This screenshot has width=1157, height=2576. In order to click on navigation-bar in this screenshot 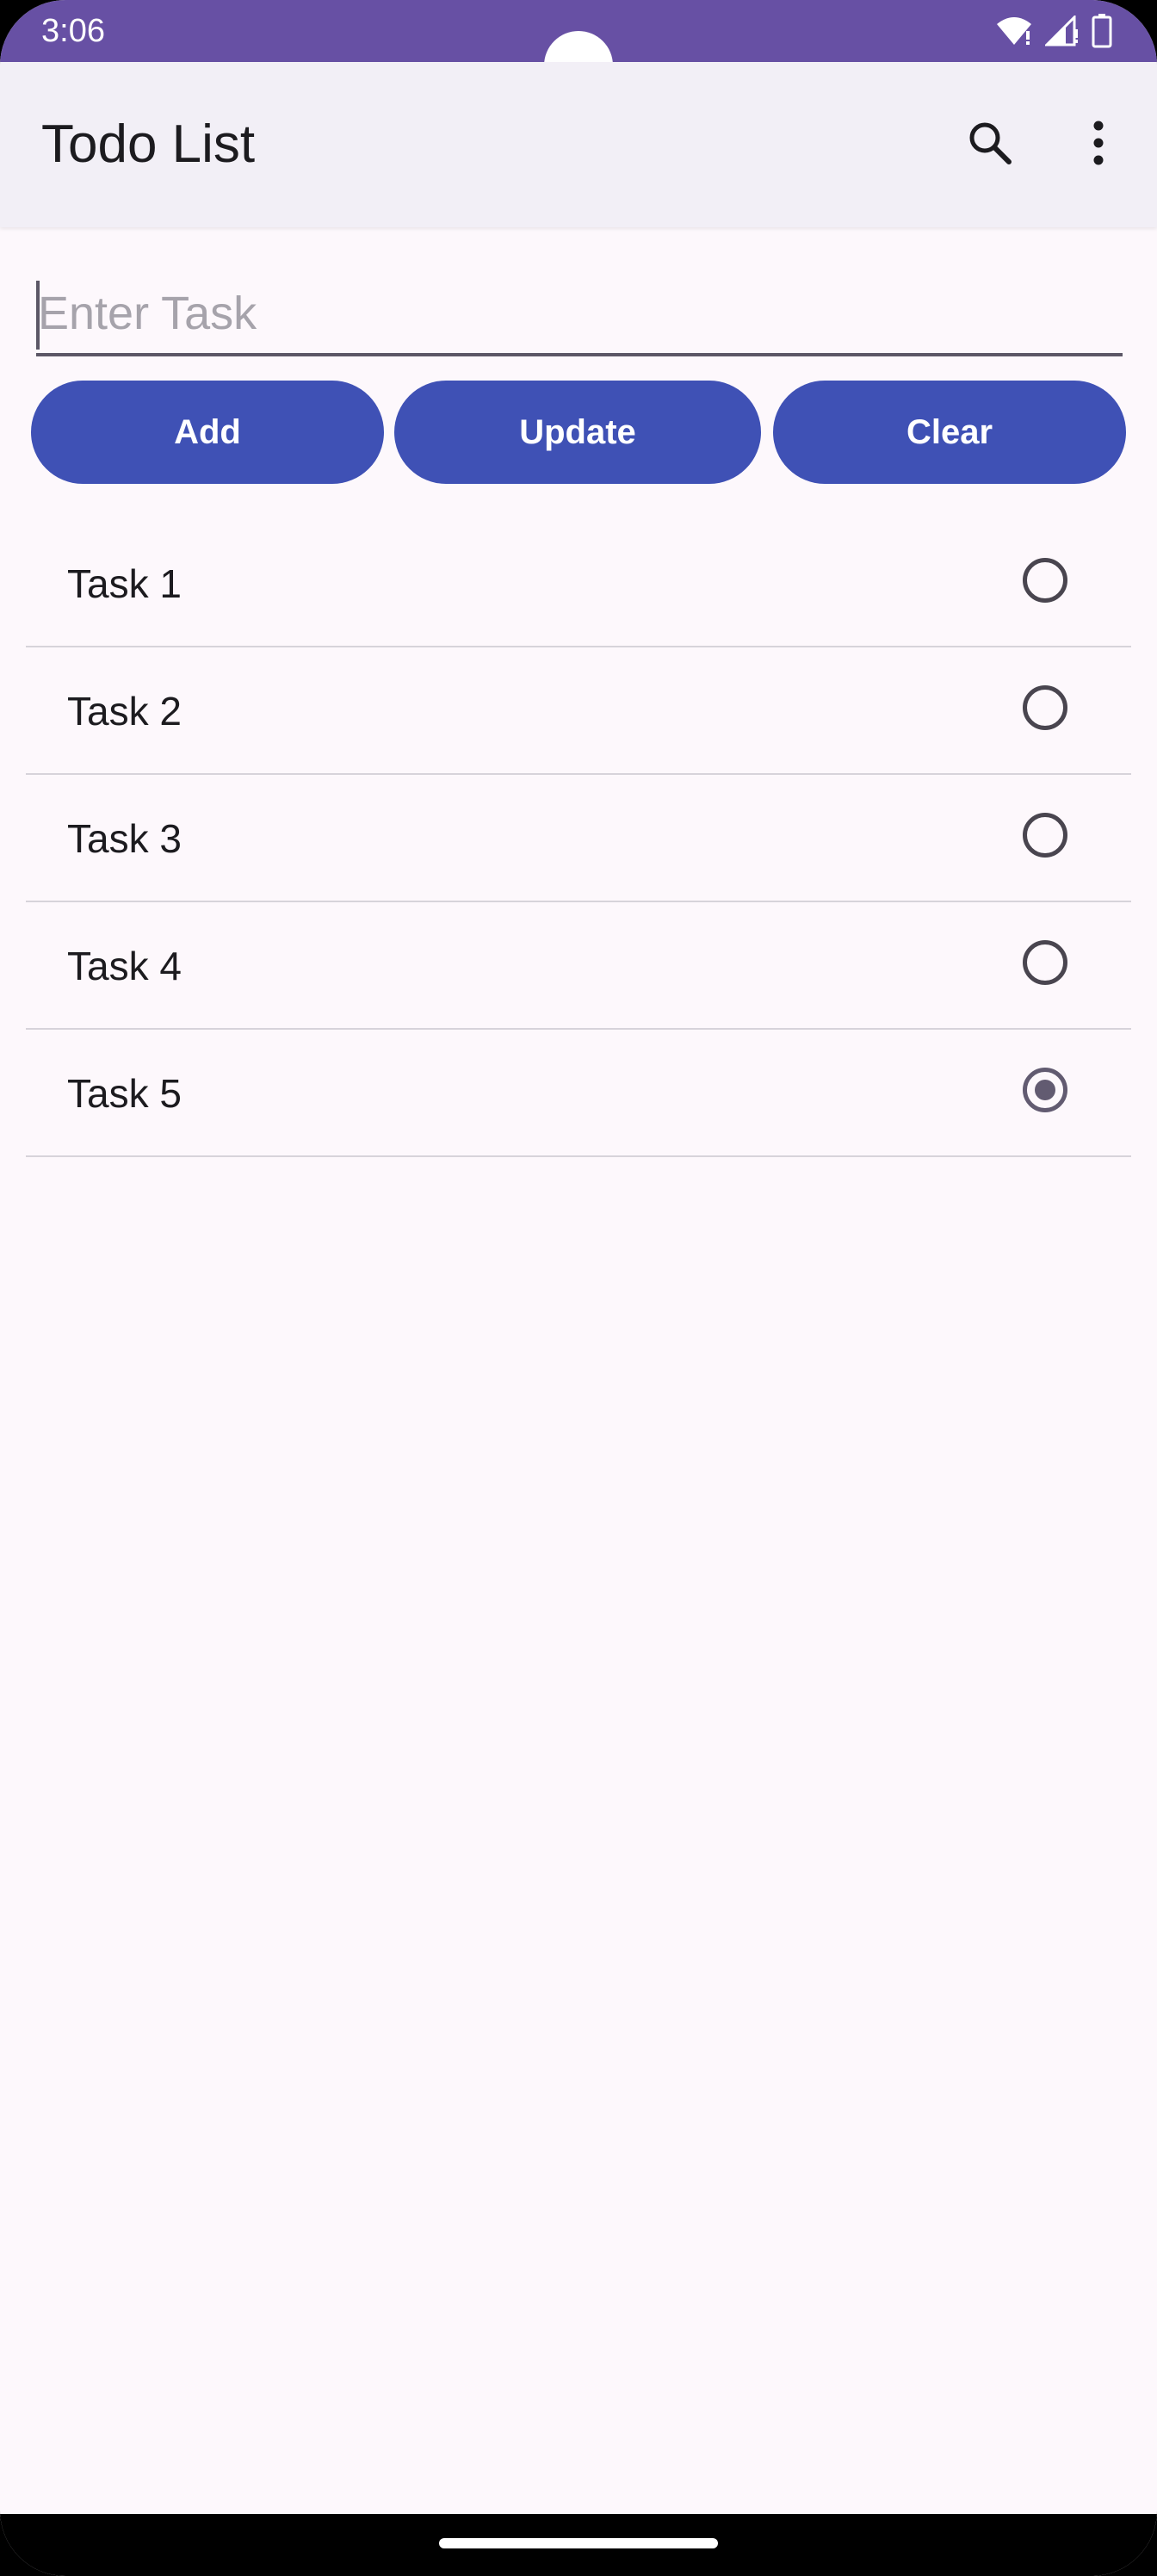, I will do `click(579, 2545)`.